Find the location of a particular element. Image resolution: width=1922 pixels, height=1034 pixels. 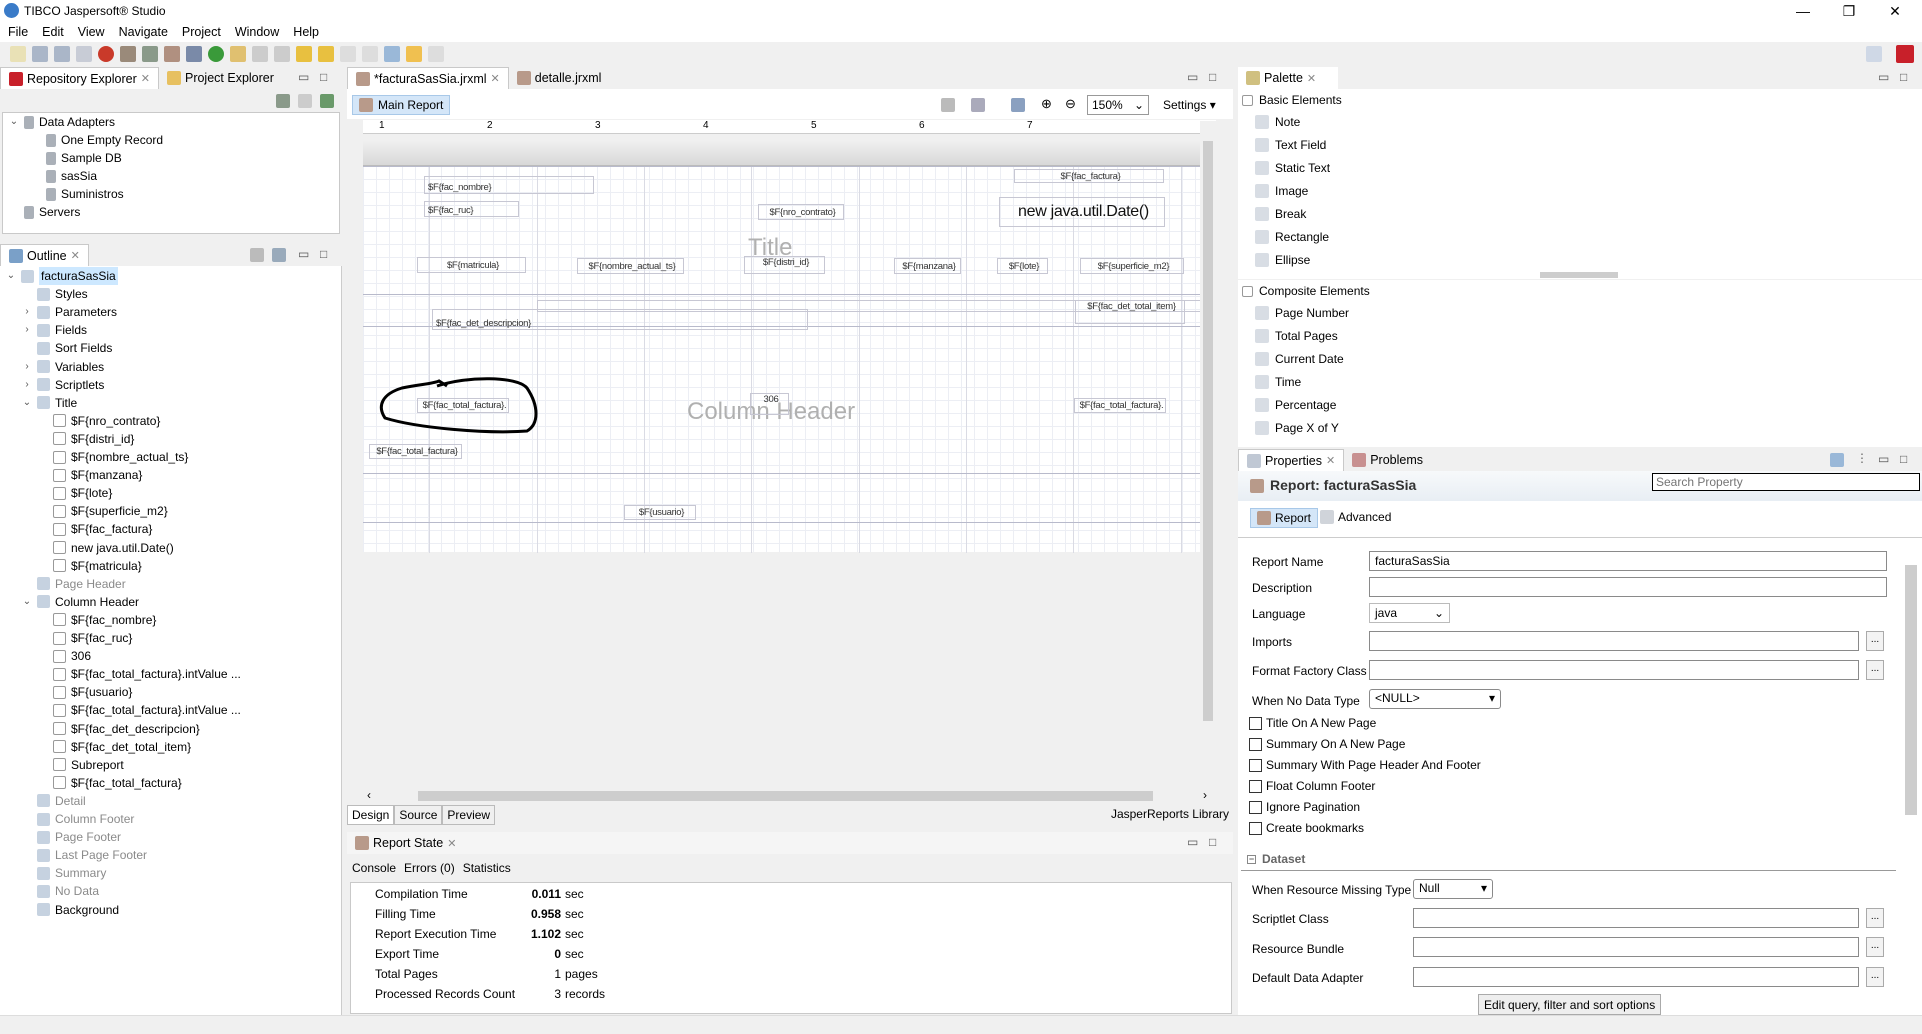

compile-icon is located at coordinates (84, 54).